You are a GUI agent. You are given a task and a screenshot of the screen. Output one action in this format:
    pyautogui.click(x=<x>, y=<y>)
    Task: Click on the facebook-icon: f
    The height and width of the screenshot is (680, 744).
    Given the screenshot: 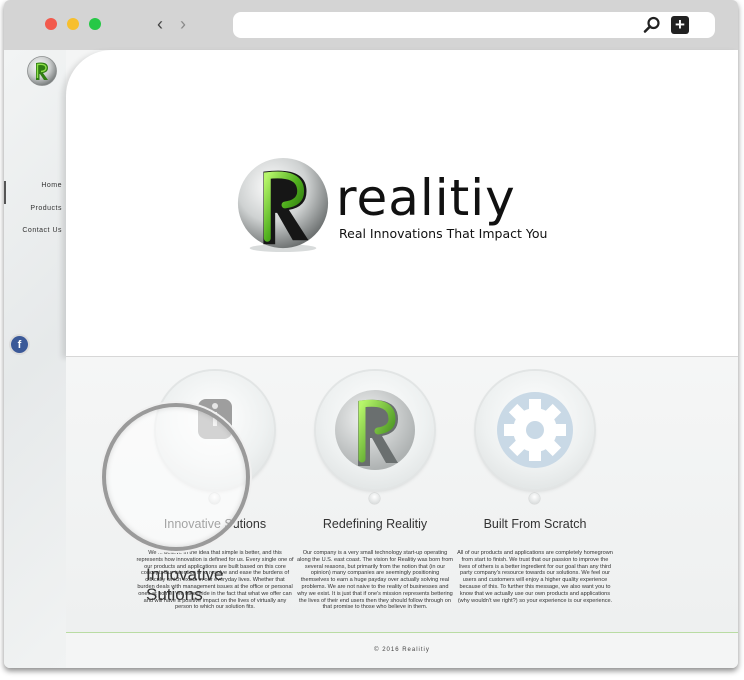 What is the action you would take?
    pyautogui.click(x=19, y=344)
    